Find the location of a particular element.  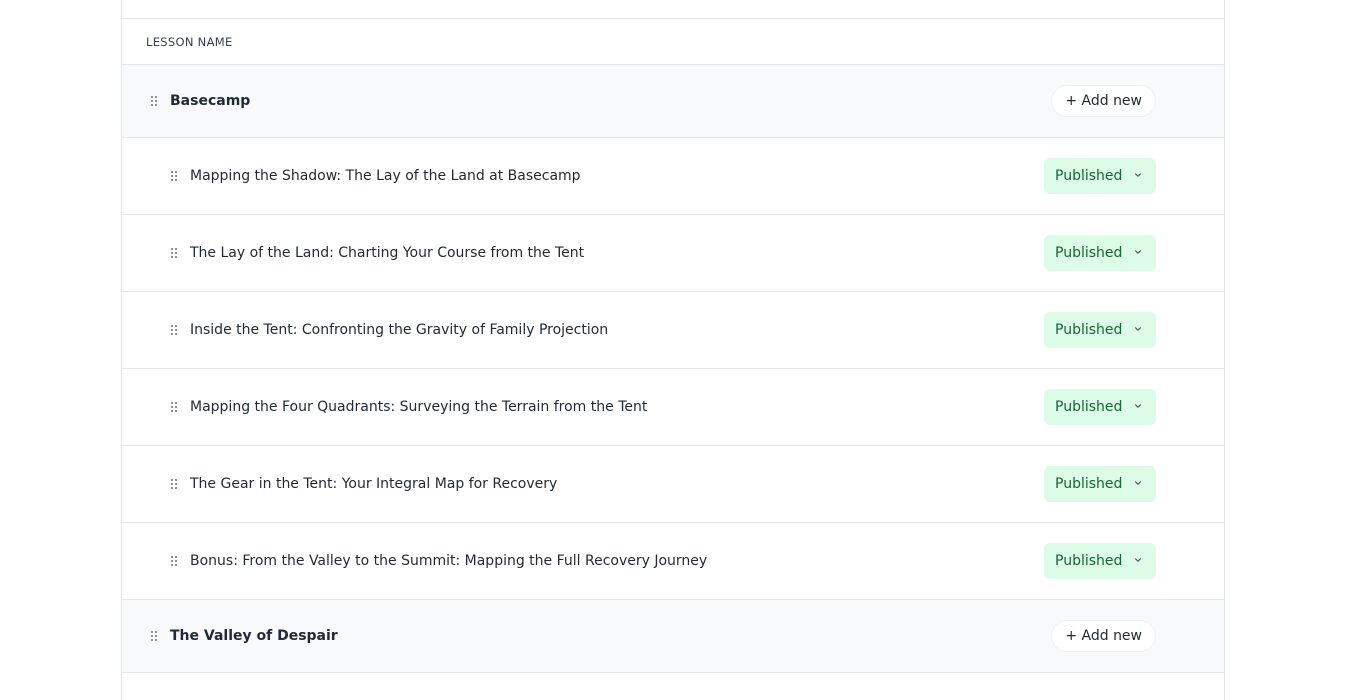

column-header-lesson-name: LESSON NAME is located at coordinates (673, 42).